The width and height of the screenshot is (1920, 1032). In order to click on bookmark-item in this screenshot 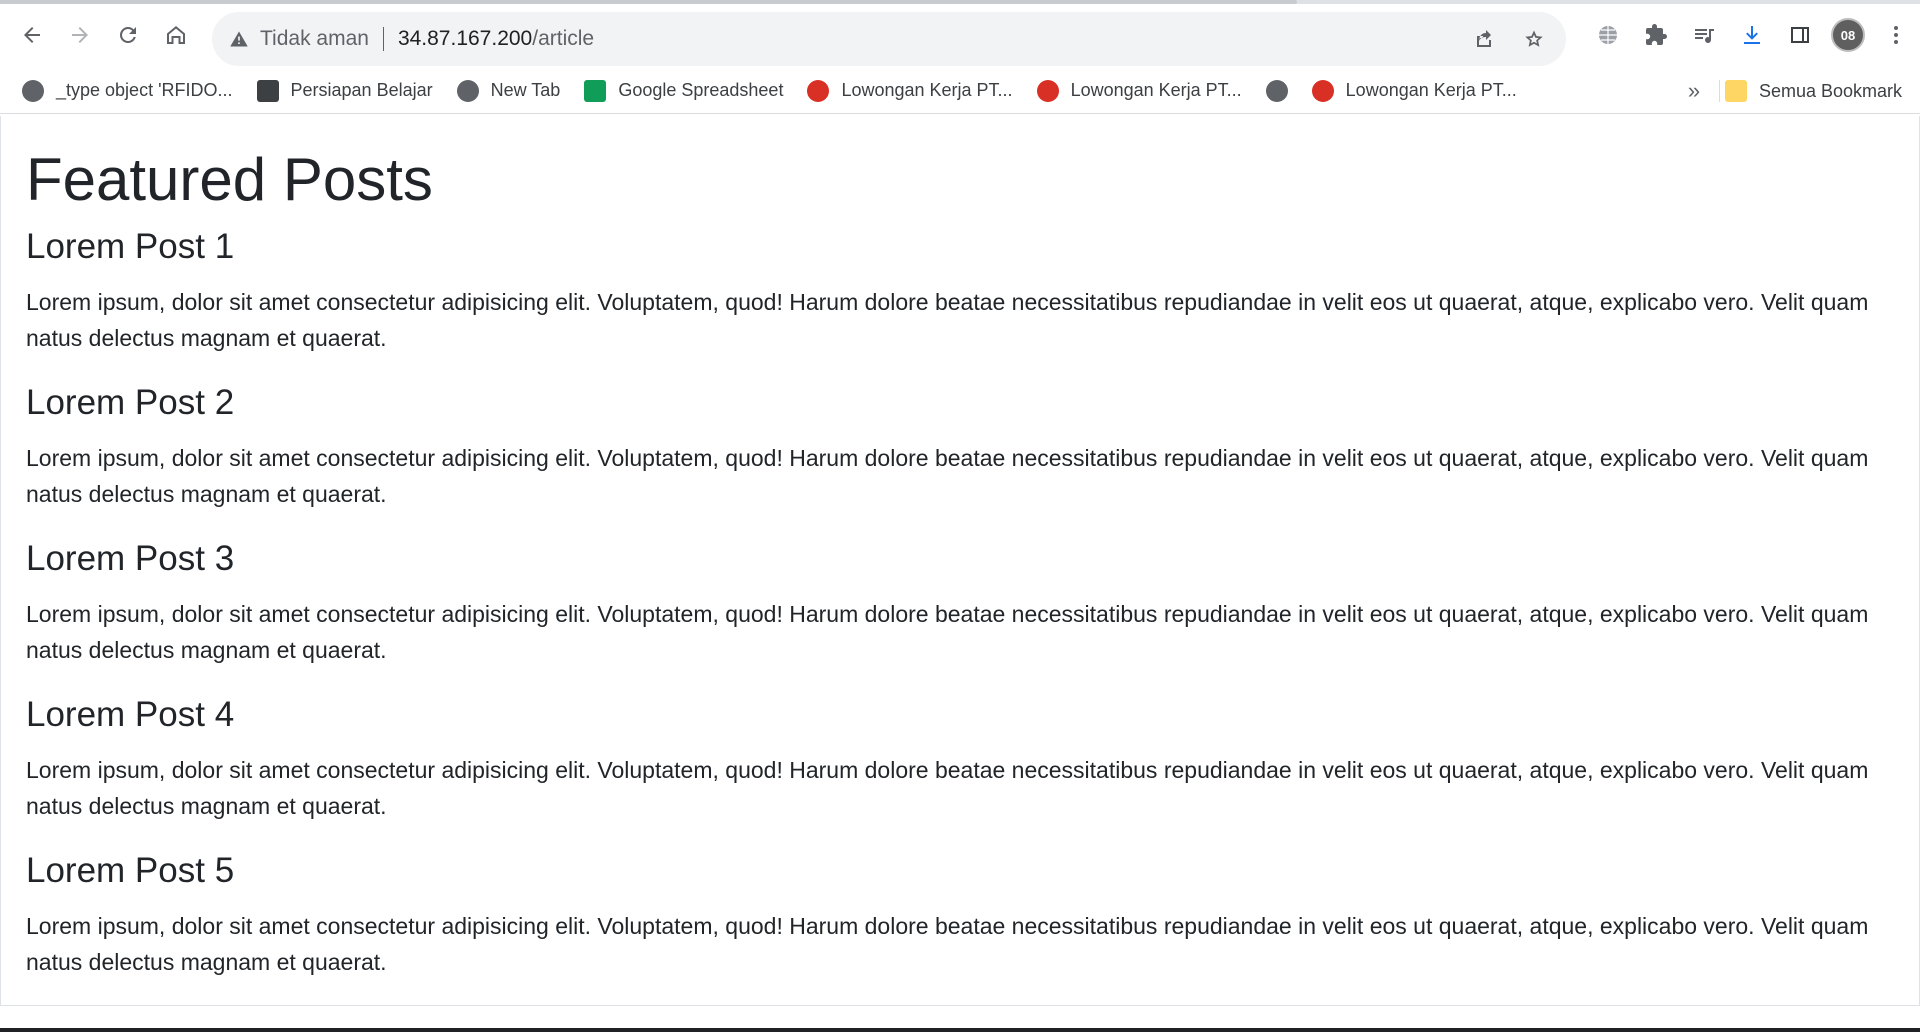, I will do `click(1277, 91)`.